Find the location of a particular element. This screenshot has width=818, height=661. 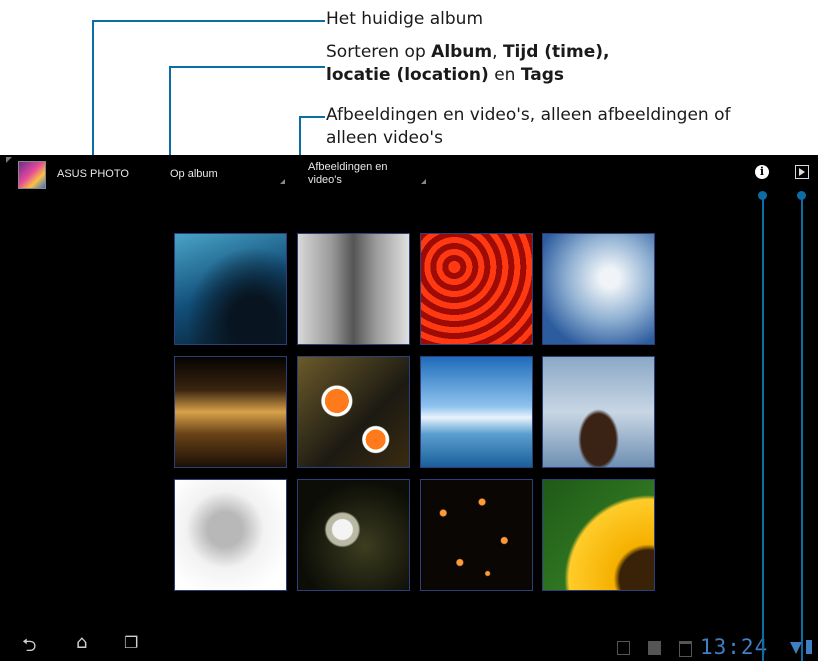

sd-card-icon is located at coordinates (654, 648).